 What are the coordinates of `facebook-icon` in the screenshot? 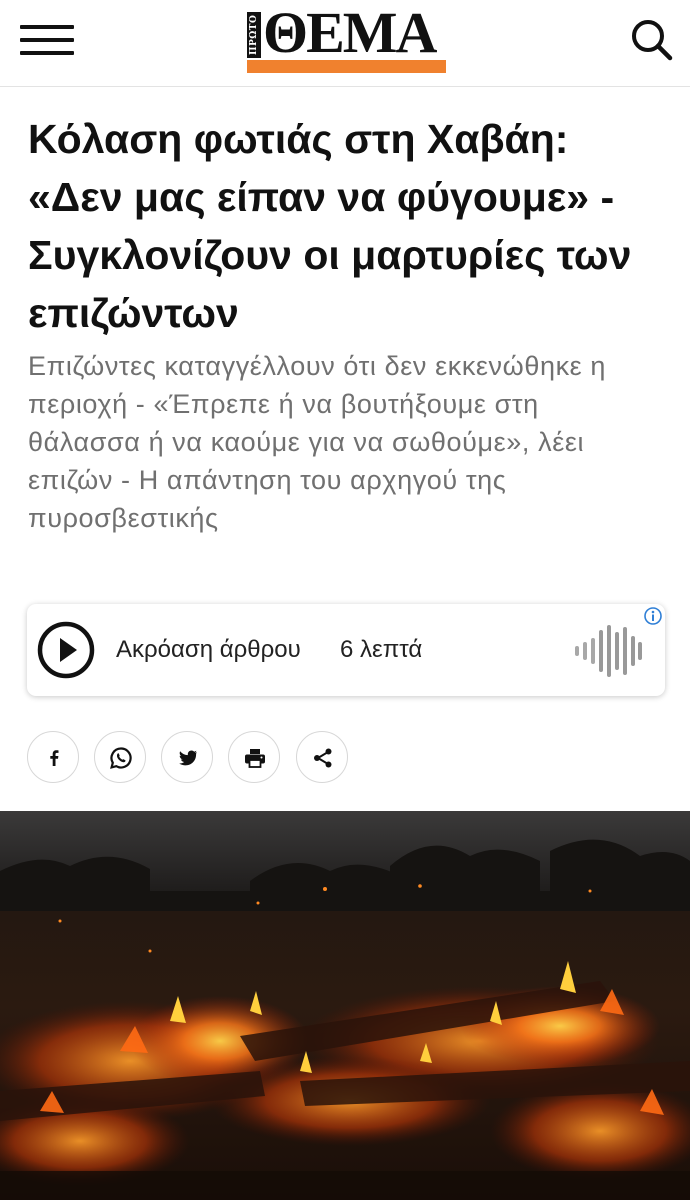 It's located at (54, 758).